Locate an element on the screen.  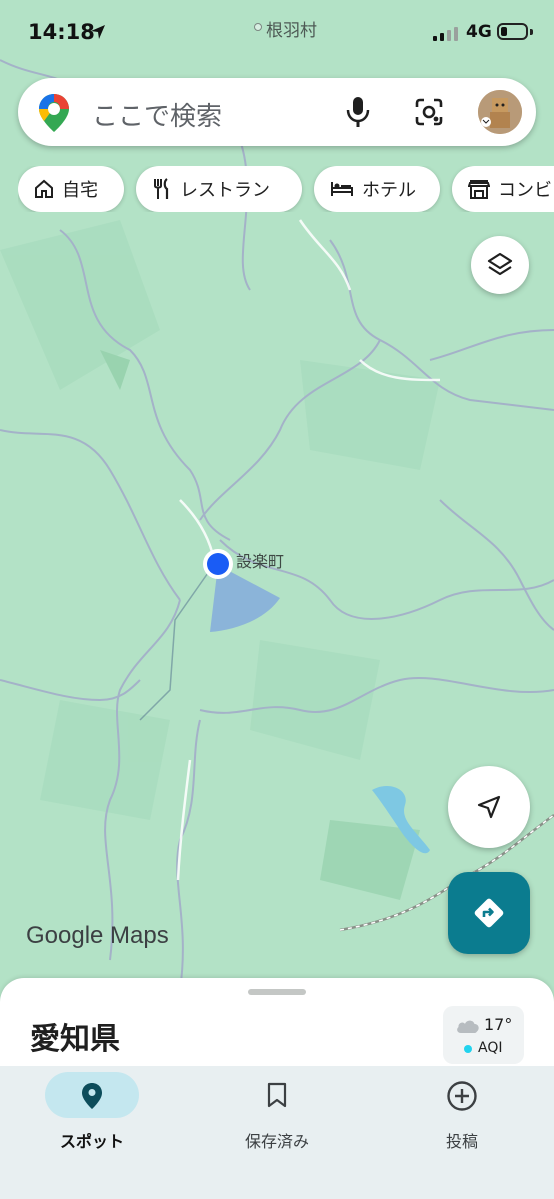
chip-hotel: ホテル is located at coordinates (377, 189).